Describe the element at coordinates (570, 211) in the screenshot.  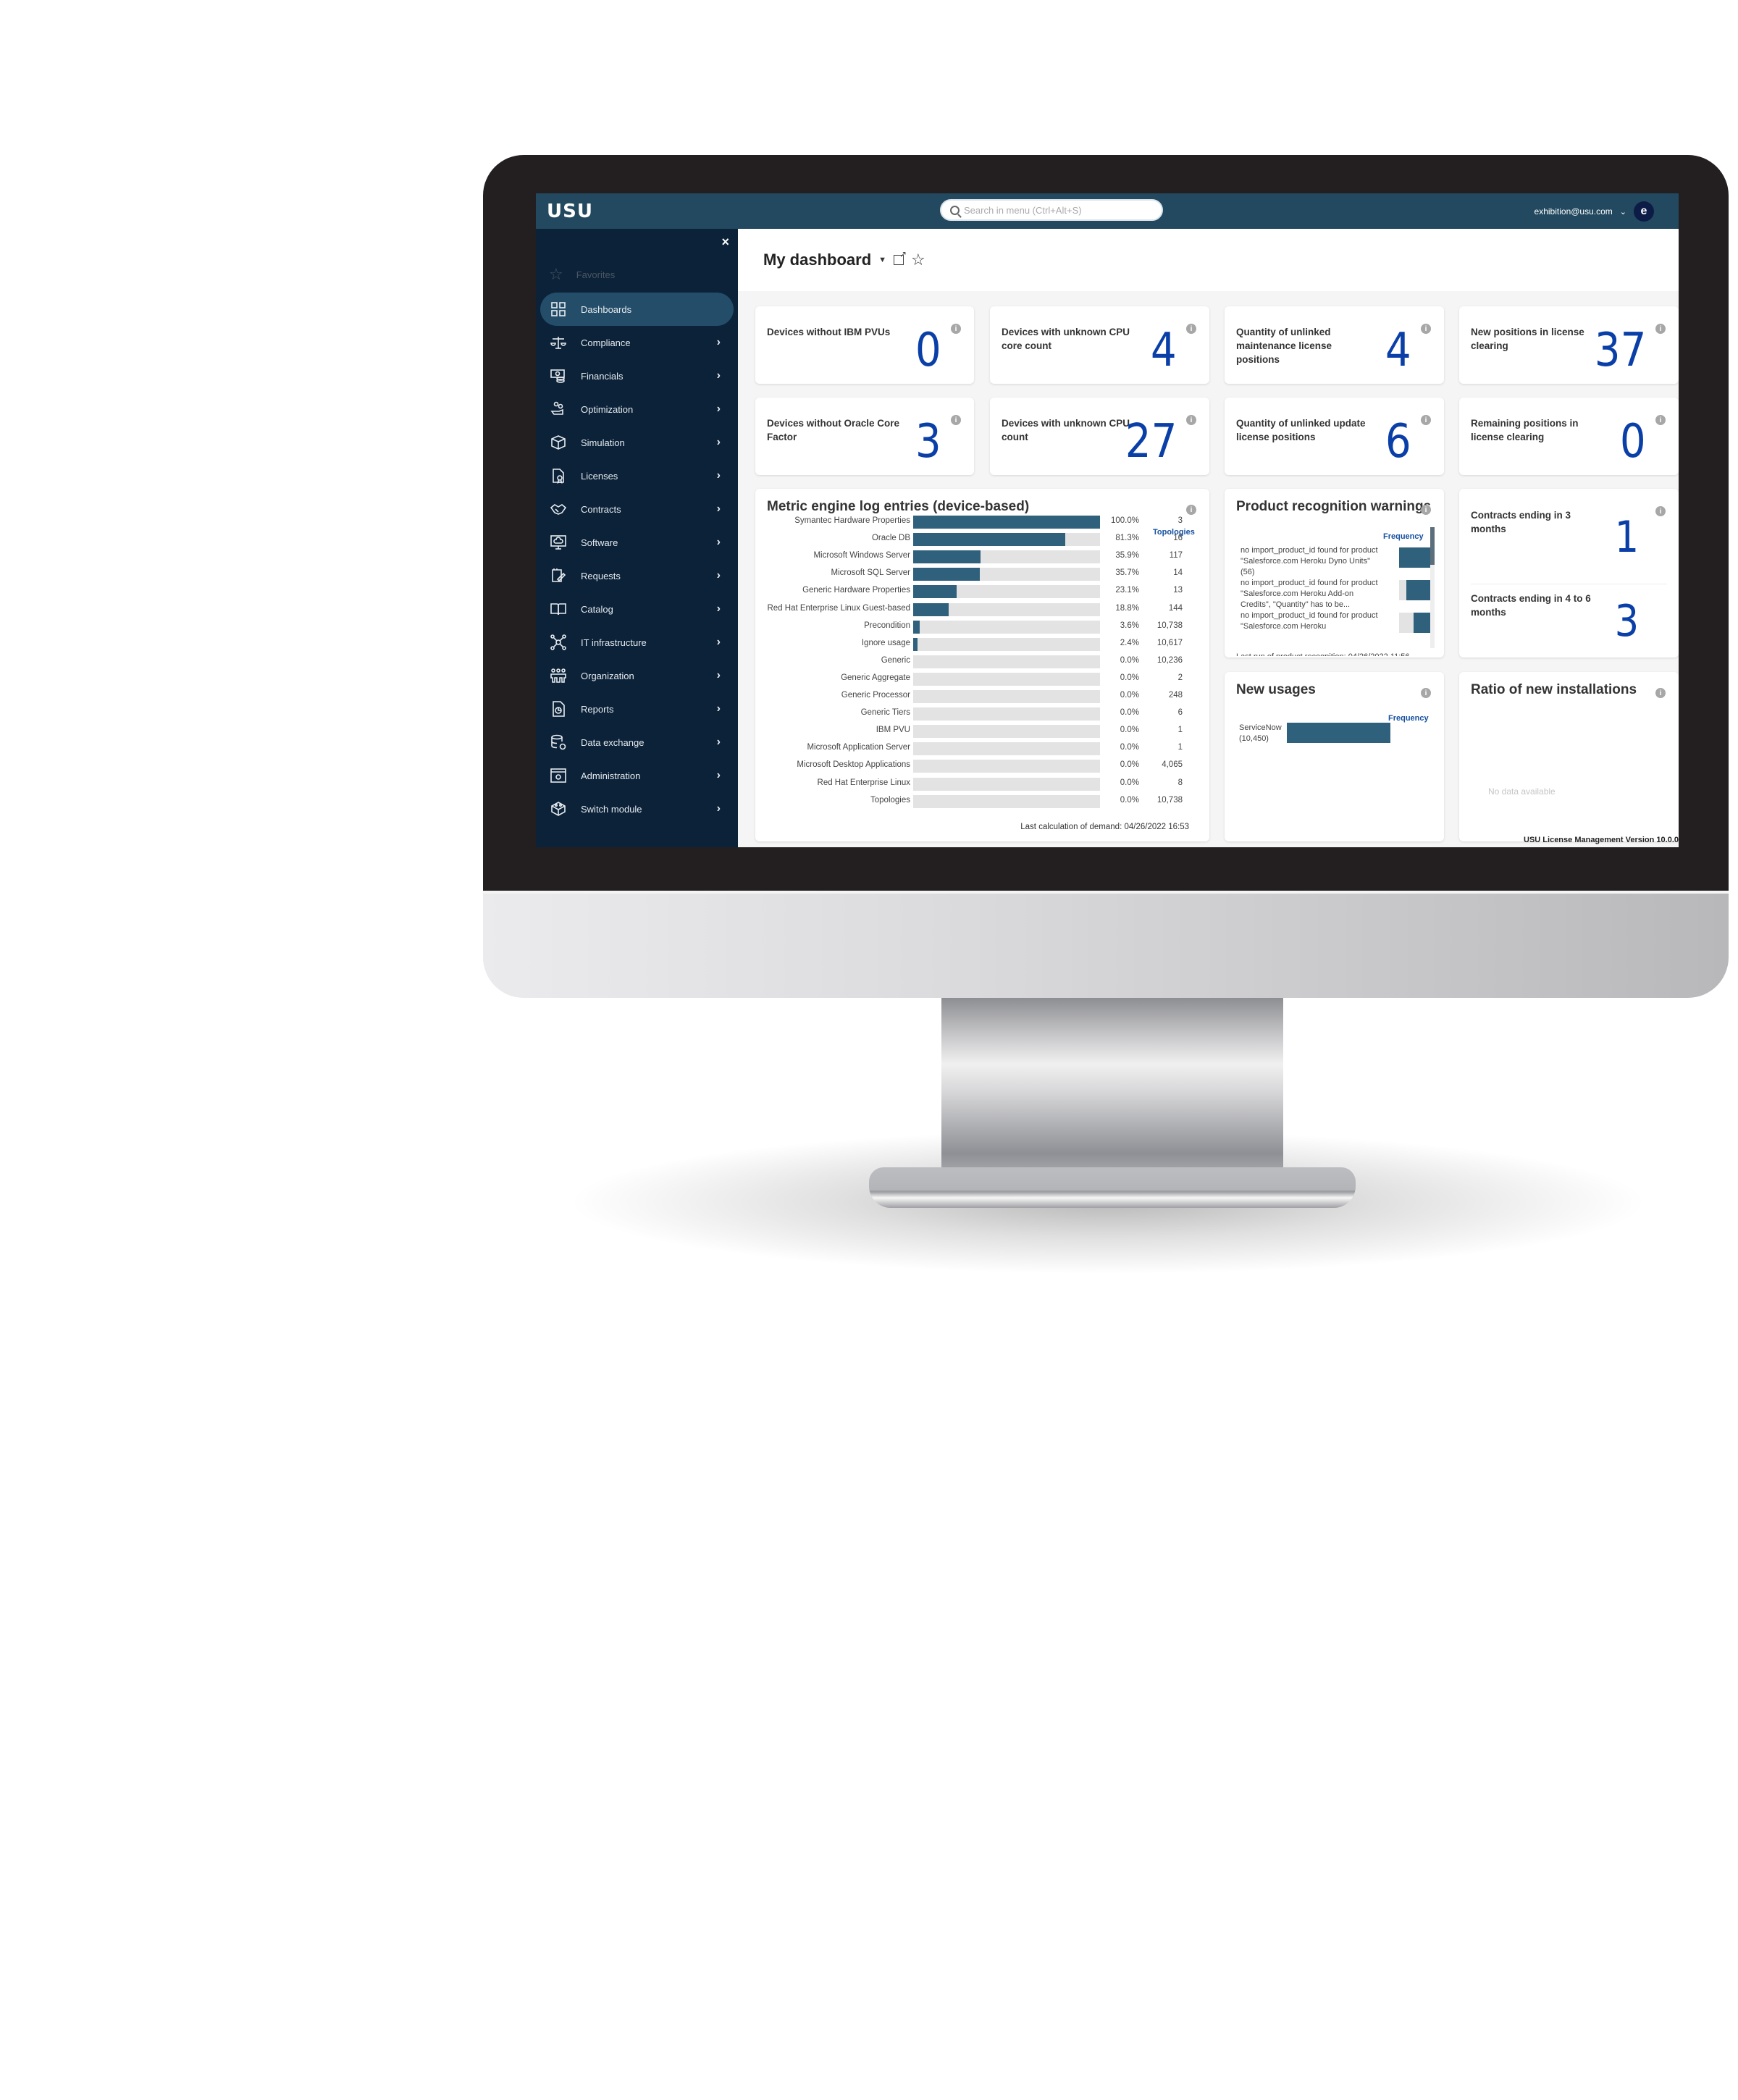
I see `usu-logo: USU` at that location.